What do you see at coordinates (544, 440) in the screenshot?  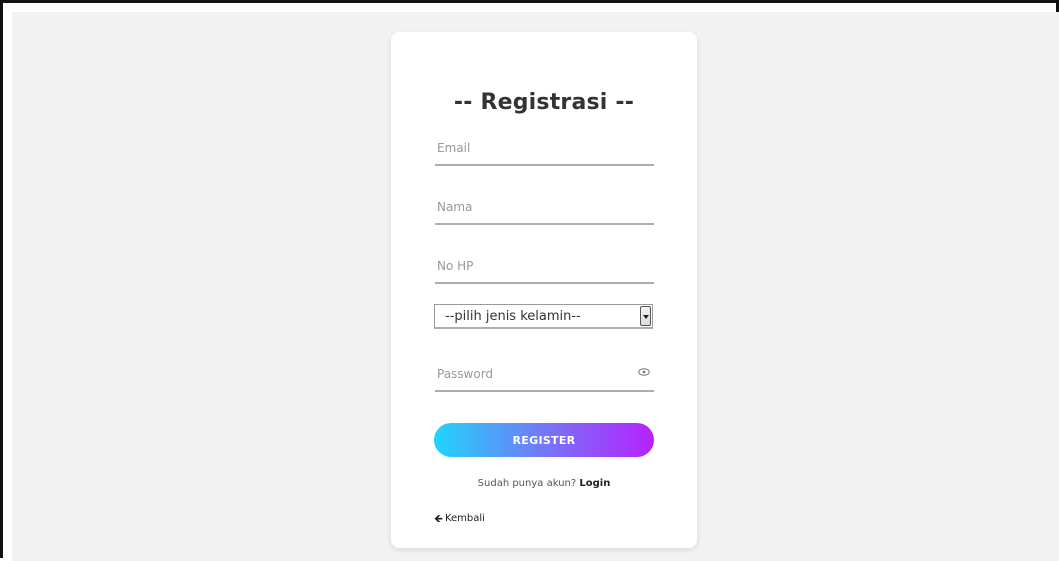 I see `register-button: REGISTER` at bounding box center [544, 440].